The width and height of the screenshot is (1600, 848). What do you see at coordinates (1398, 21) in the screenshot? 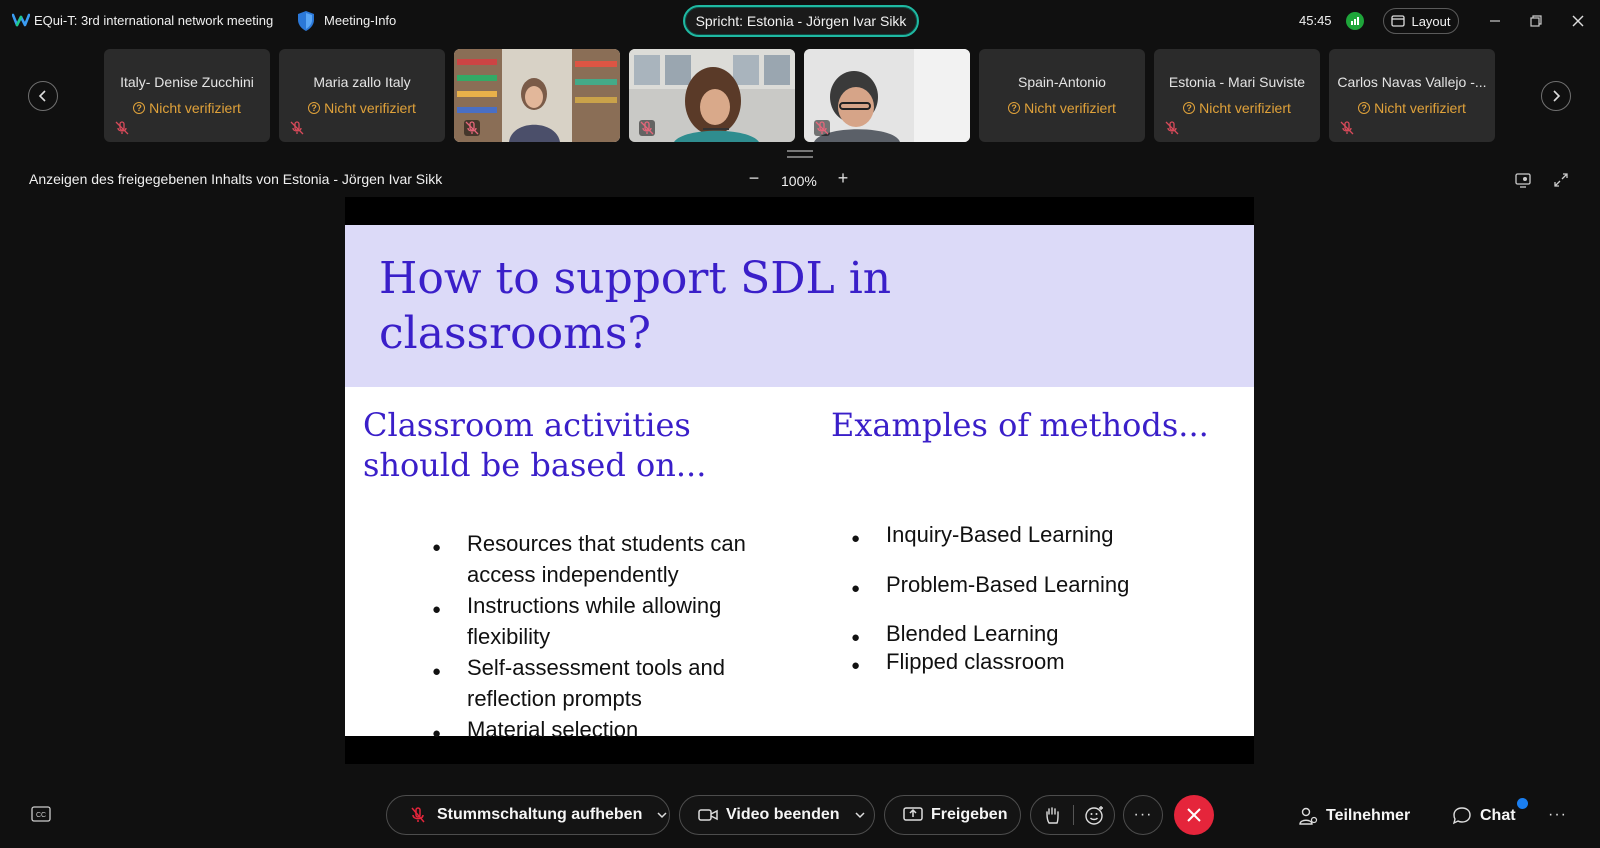
I see `layout-icon` at bounding box center [1398, 21].